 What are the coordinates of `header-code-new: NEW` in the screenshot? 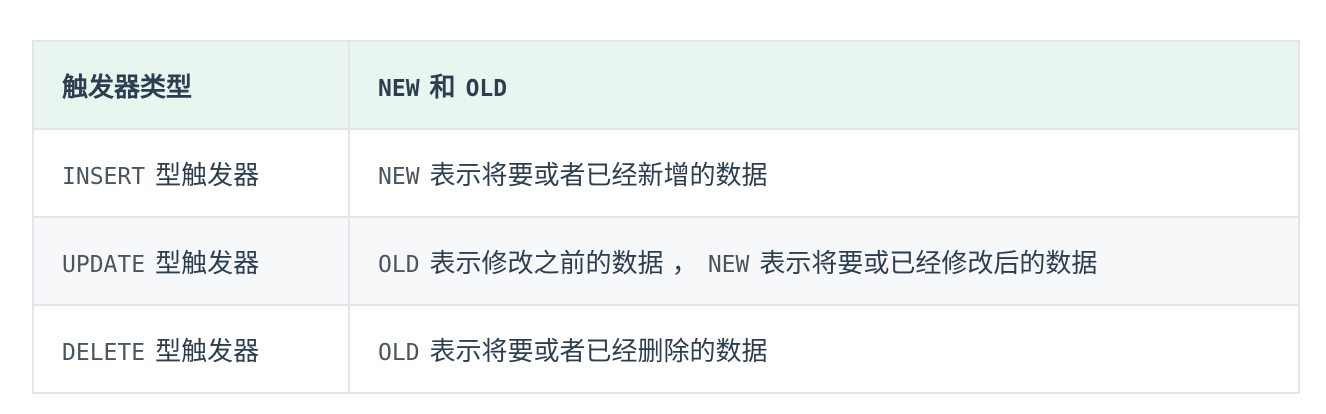 It's located at (399, 88).